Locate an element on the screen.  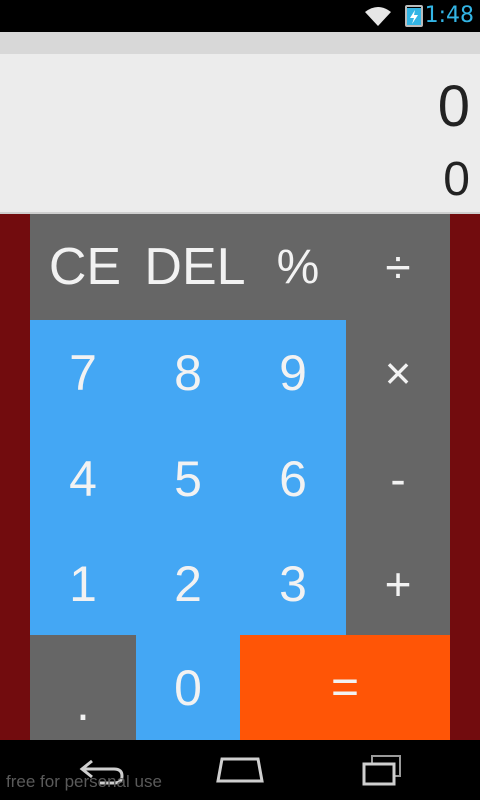
digit-4-button: 4 is located at coordinates (83, 479).